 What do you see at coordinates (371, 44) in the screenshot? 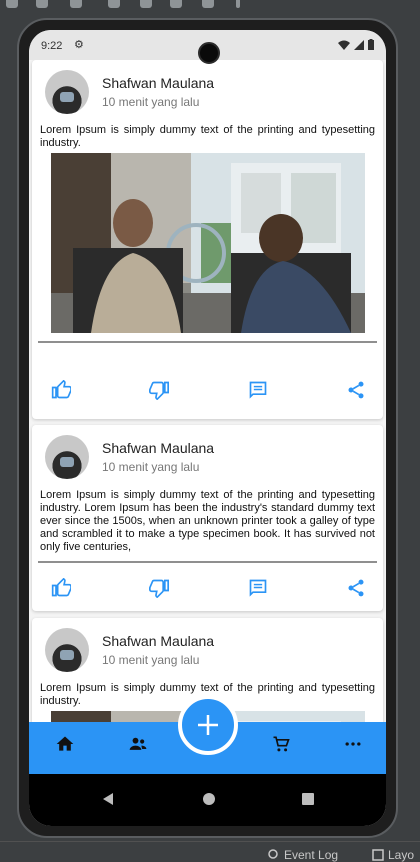
I see `battery-icon` at bounding box center [371, 44].